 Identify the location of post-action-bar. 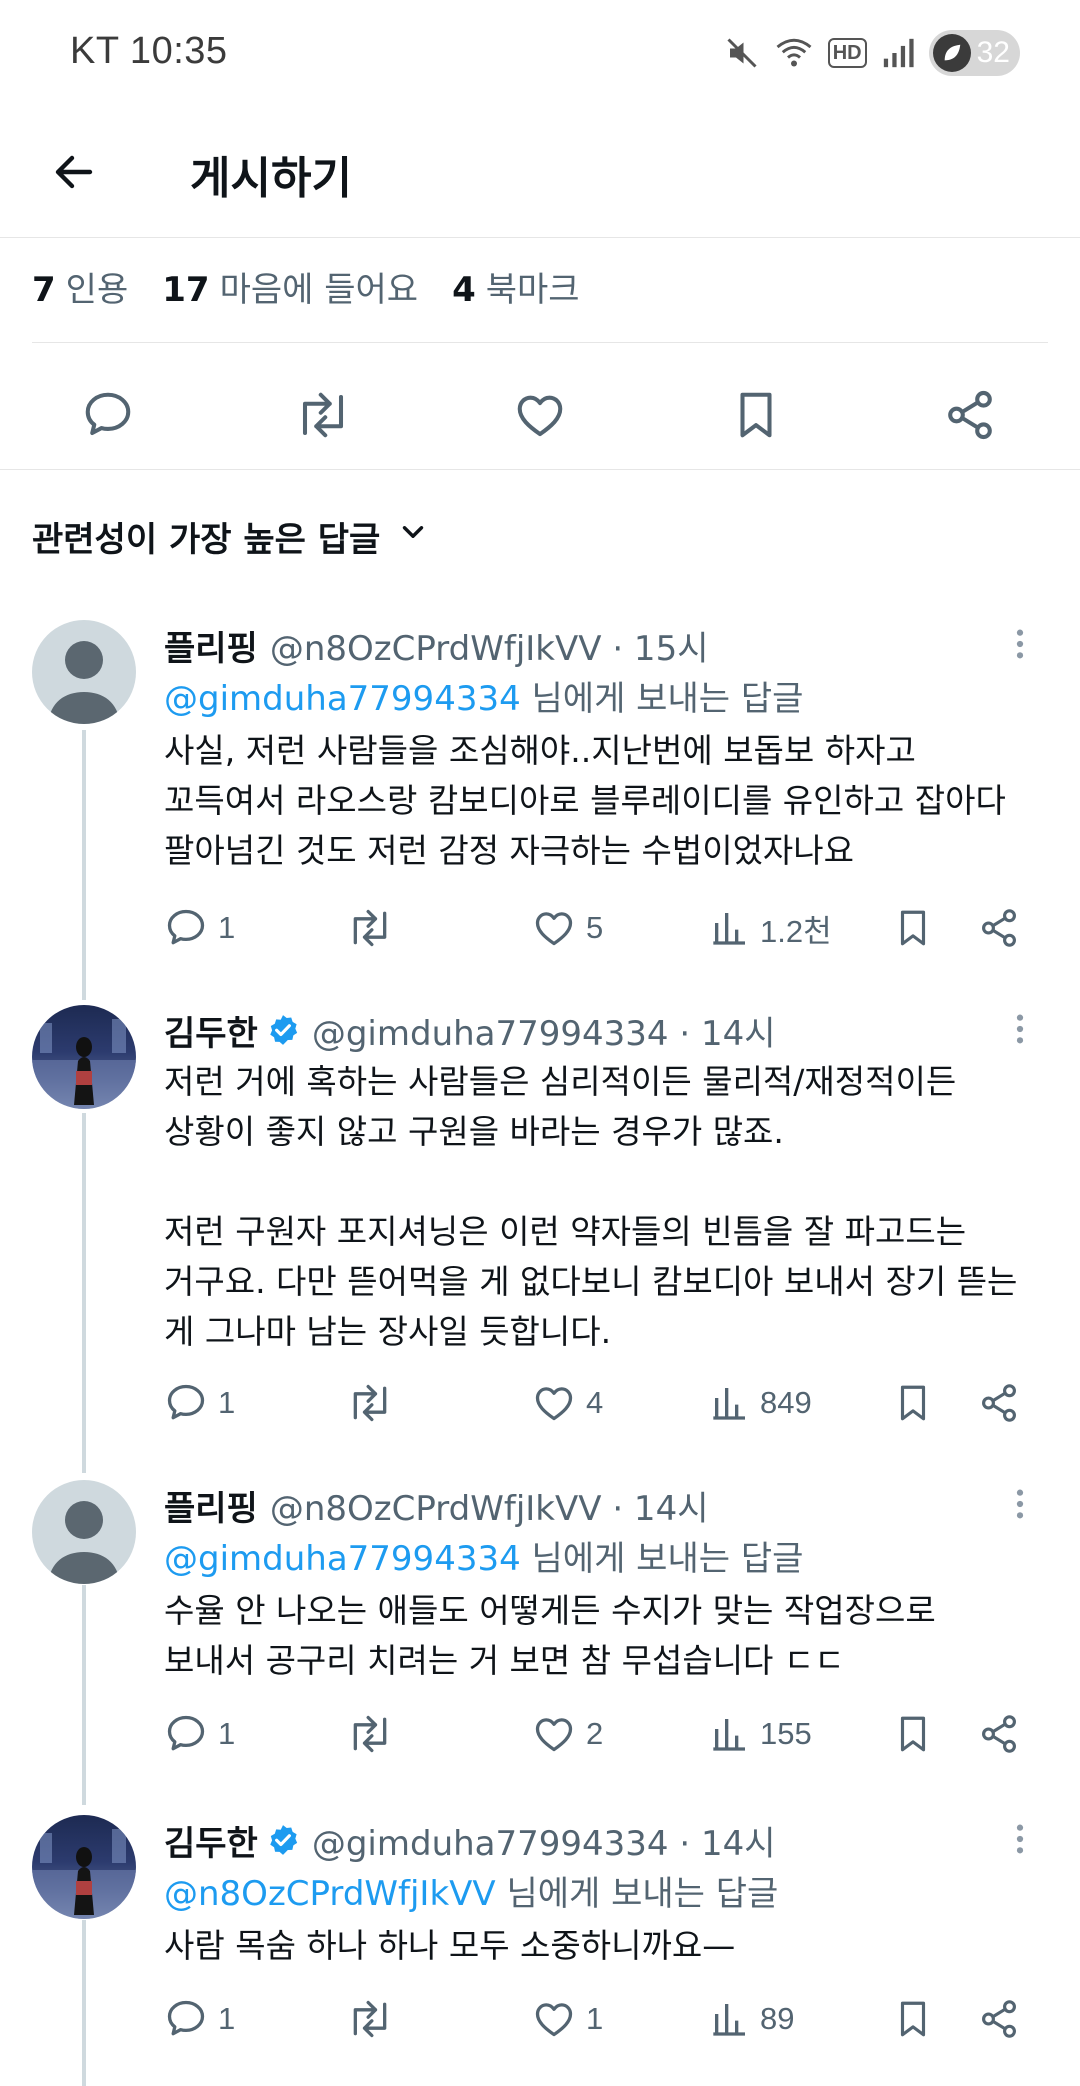
(540, 415).